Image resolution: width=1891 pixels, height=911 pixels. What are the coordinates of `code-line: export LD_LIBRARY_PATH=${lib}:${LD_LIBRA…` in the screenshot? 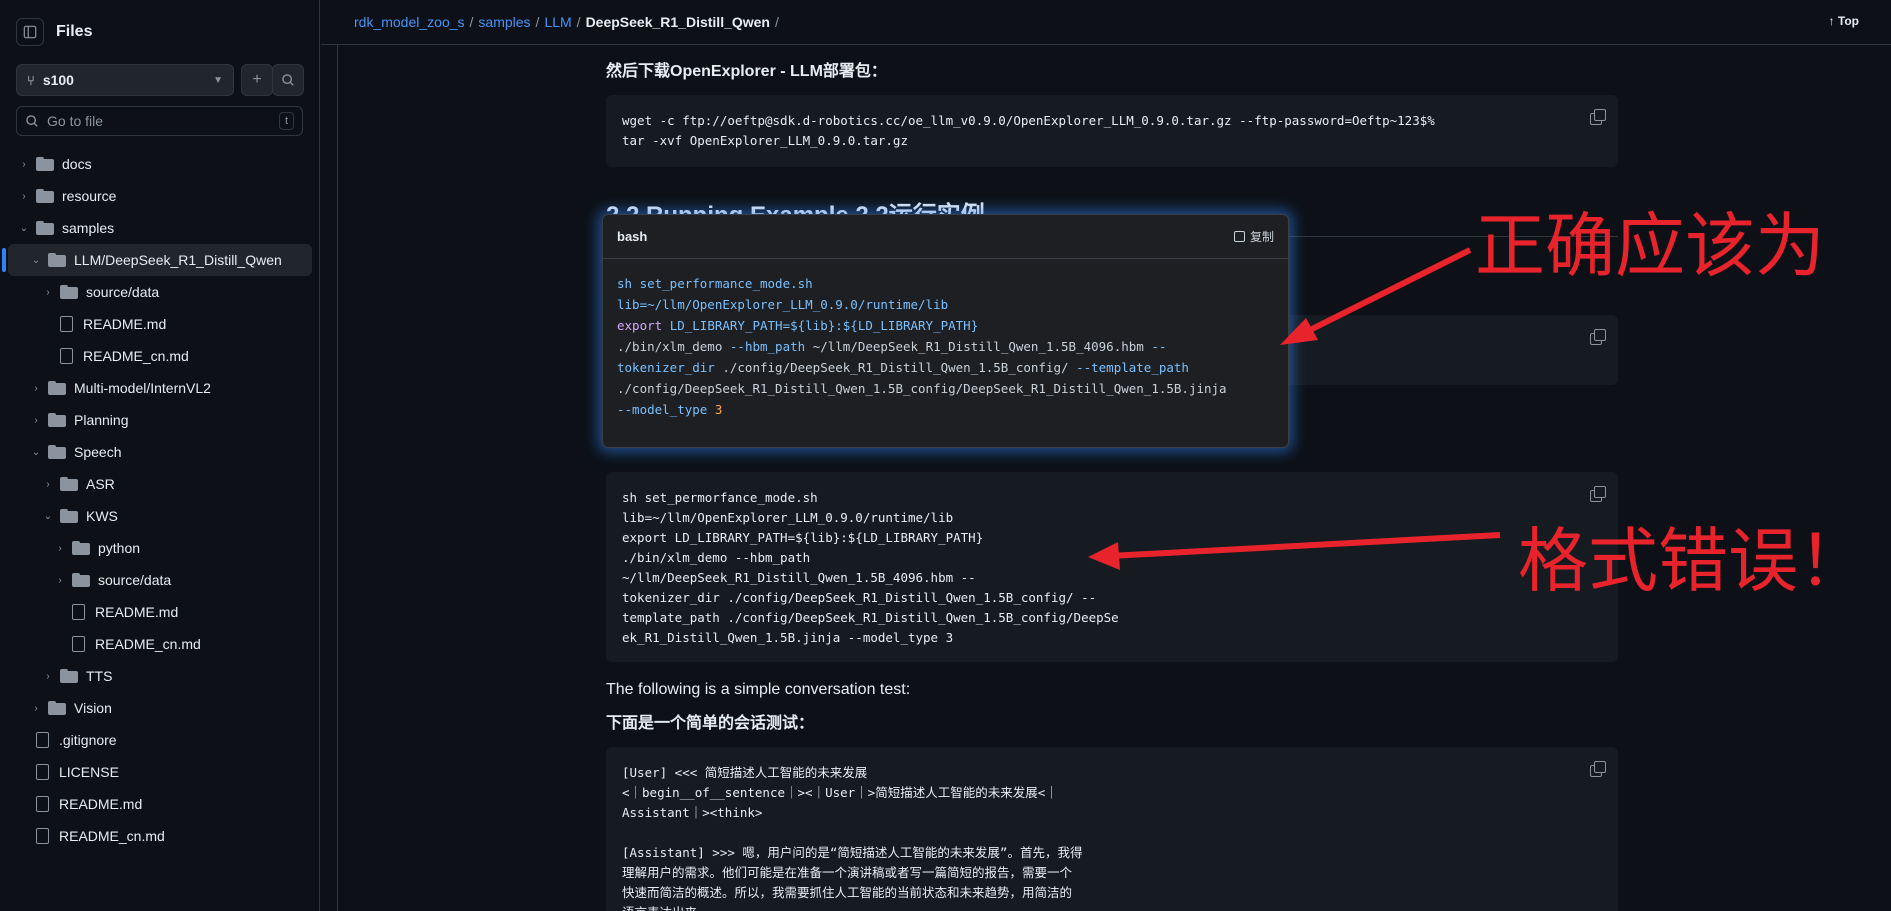 It's located at (945, 325).